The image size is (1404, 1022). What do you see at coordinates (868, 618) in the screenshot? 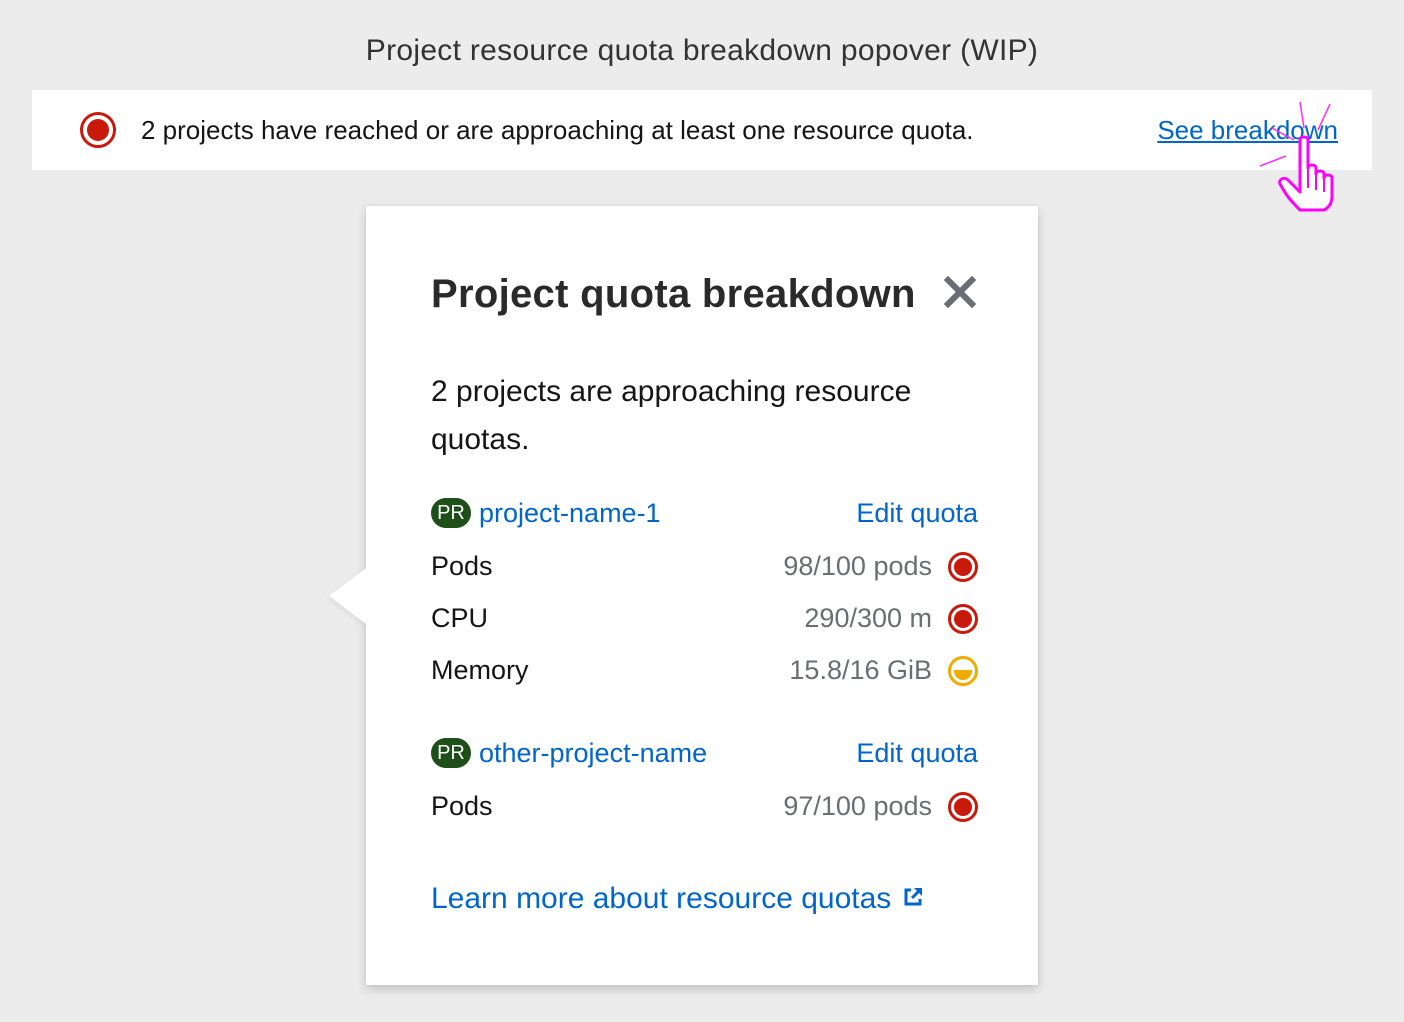
I see `quota-value: 290/300 m` at bounding box center [868, 618].